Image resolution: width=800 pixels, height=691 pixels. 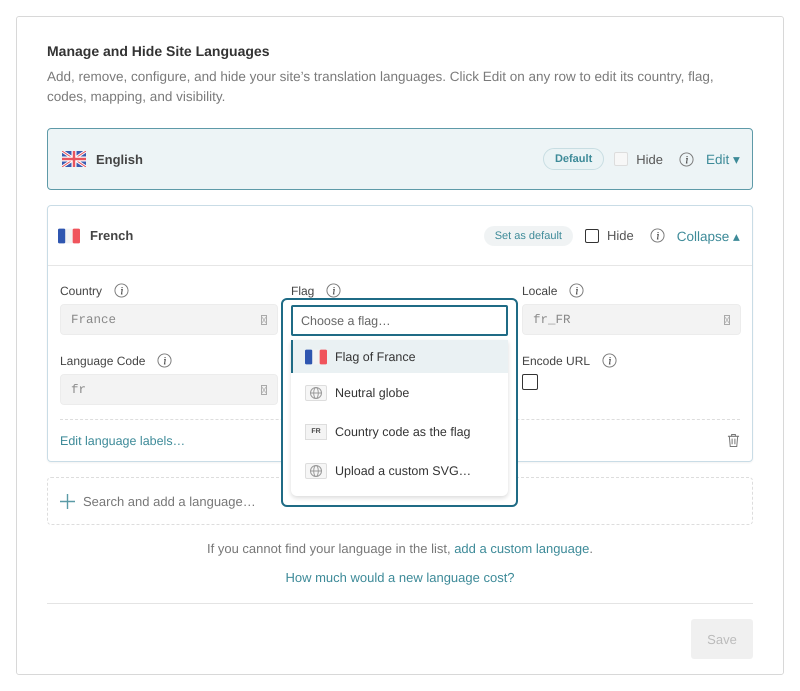 What do you see at coordinates (723, 159) in the screenshot?
I see `edit-link: Edit ▾` at bounding box center [723, 159].